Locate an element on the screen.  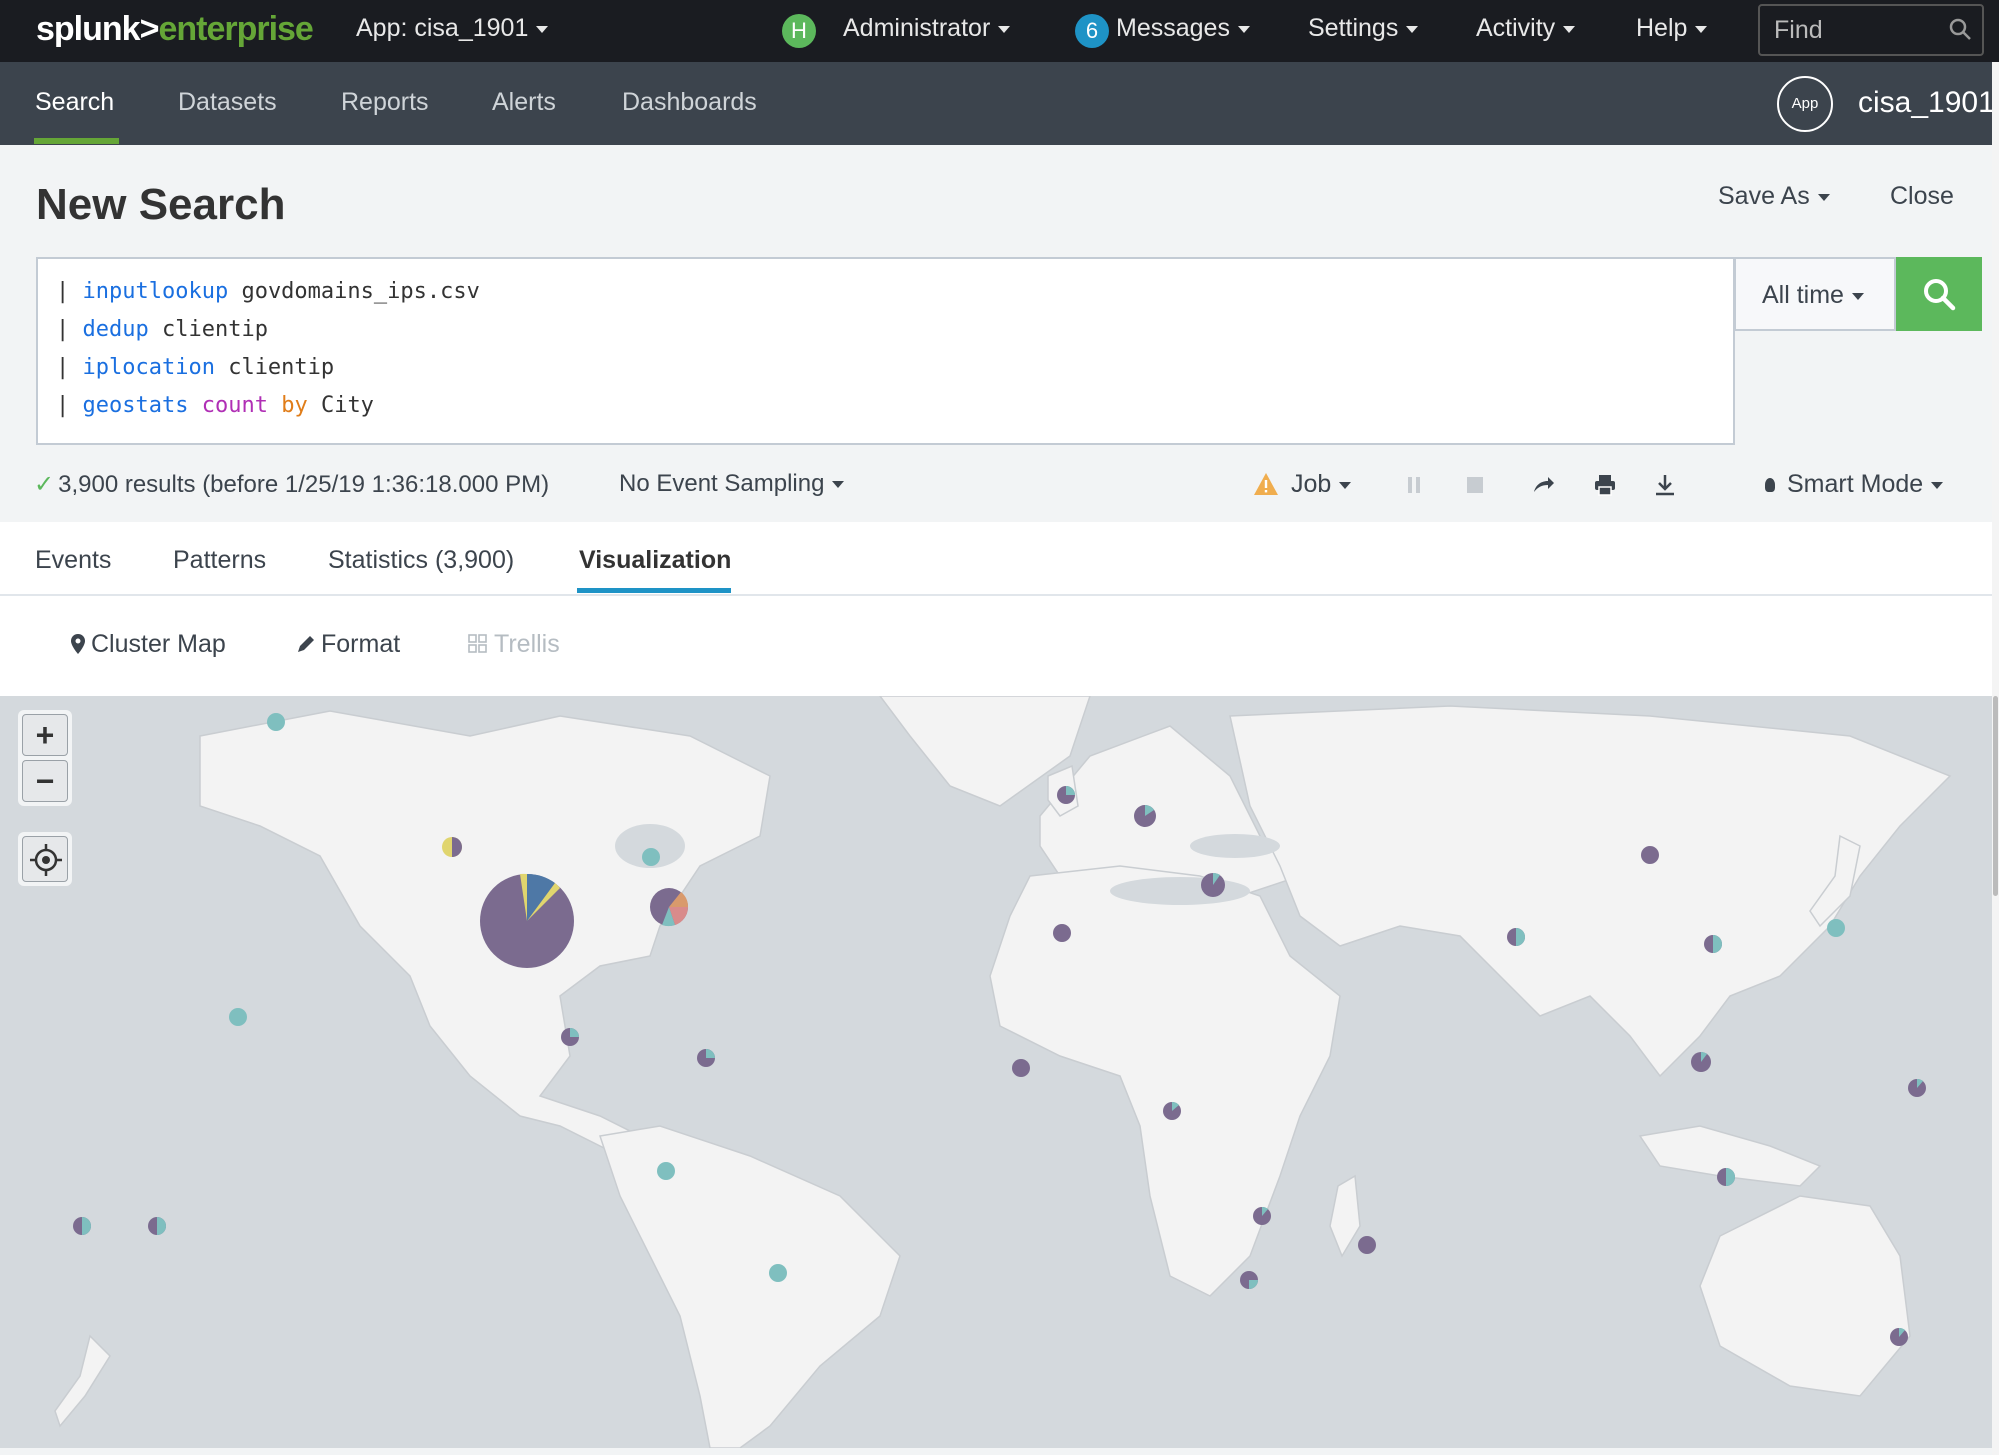
download-icon is located at coordinates (1665, 485).